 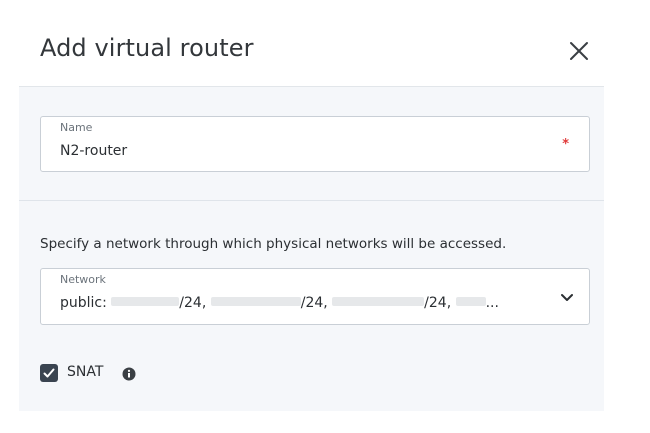 What do you see at coordinates (316, 303) in the screenshot?
I see `network-segment-2: /24,` at bounding box center [316, 303].